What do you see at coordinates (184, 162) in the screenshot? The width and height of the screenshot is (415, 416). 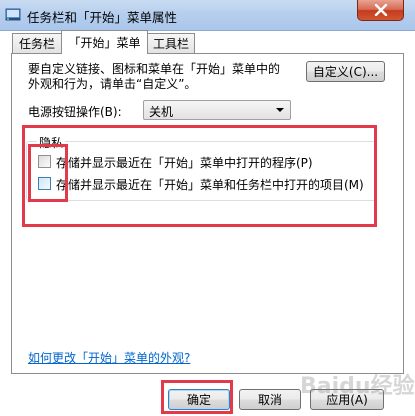 I see `store-recent-programs-label: 存储并显示最近在「开始」菜单中打开的程序(P)` at bounding box center [184, 162].